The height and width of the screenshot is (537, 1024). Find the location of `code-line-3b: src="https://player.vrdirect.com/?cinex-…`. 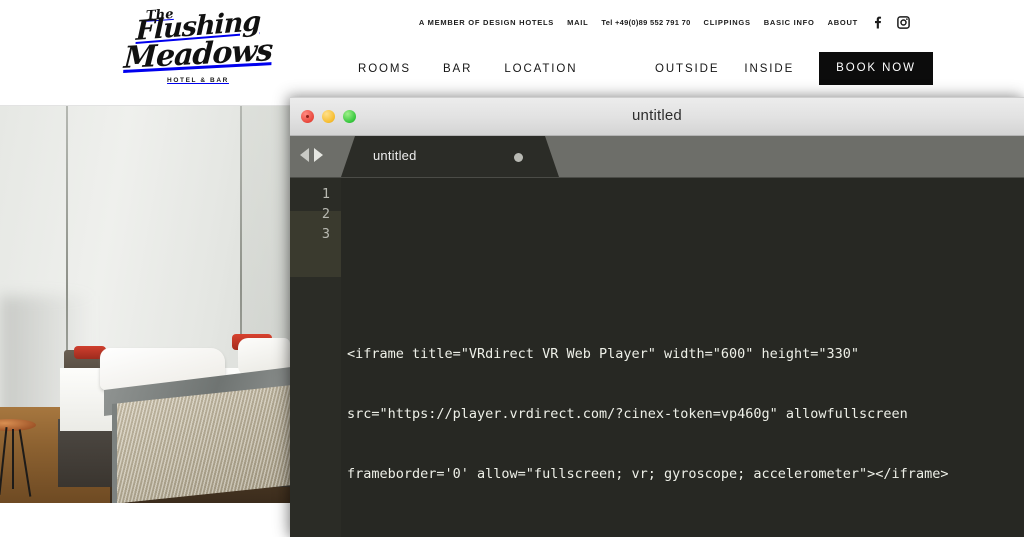

code-line-3b: src="https://player.vrdirect.com/?cinex-… is located at coordinates (627, 414).